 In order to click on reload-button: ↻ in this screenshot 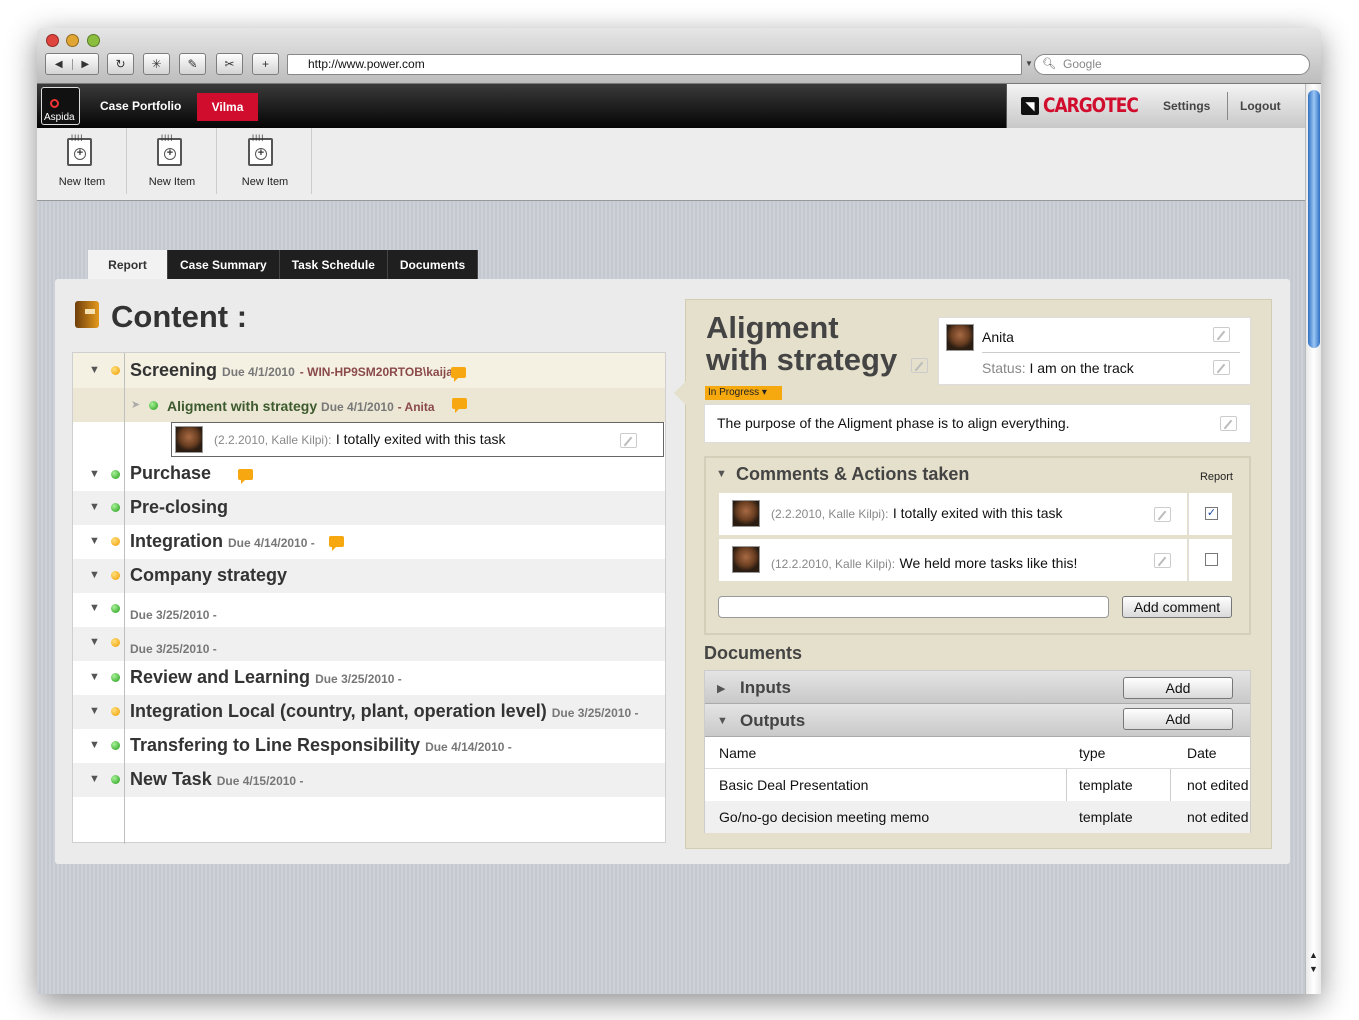, I will do `click(120, 64)`.